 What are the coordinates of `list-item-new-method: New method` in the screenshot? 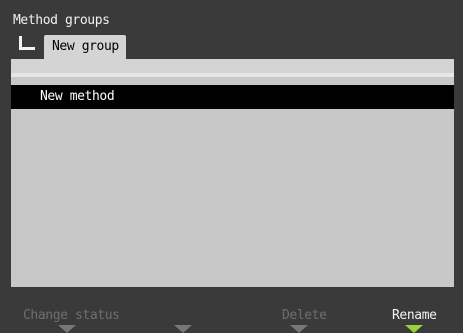 It's located at (232, 97).